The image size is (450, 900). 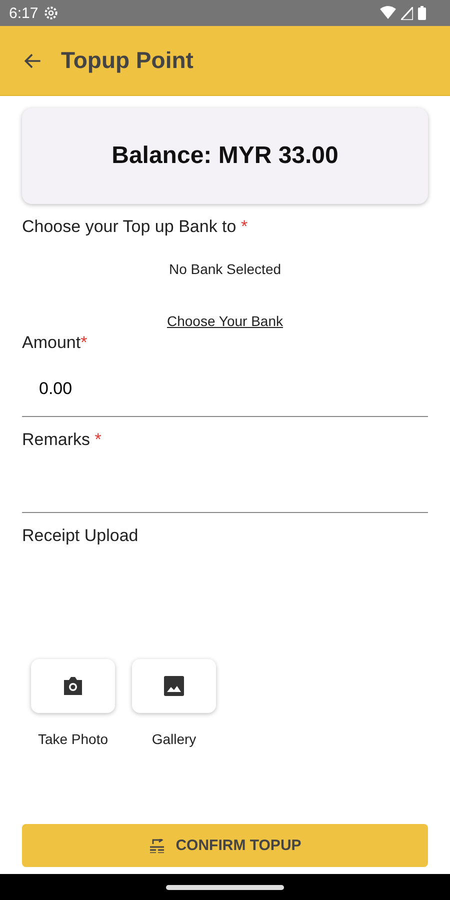 What do you see at coordinates (422, 13) in the screenshot?
I see `battery-icon` at bounding box center [422, 13].